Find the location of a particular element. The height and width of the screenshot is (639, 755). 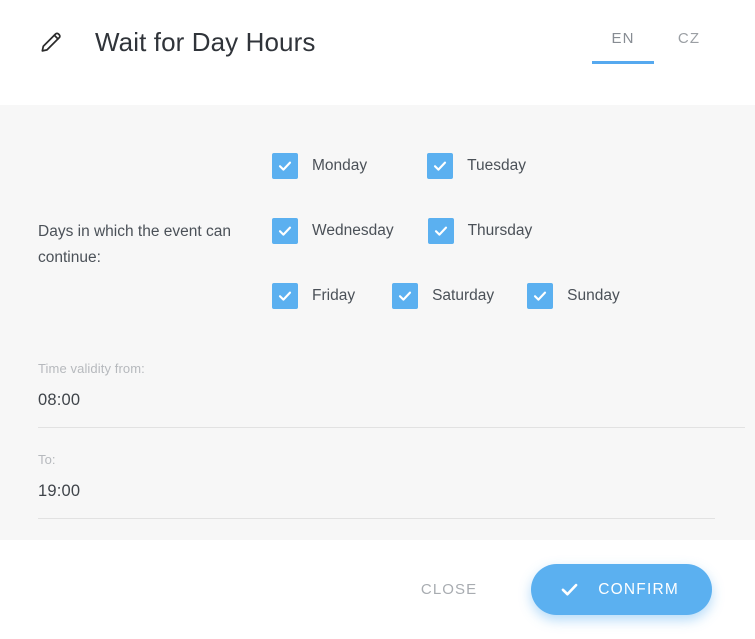

confirm-button-label: CONFIRM is located at coordinates (638, 589).